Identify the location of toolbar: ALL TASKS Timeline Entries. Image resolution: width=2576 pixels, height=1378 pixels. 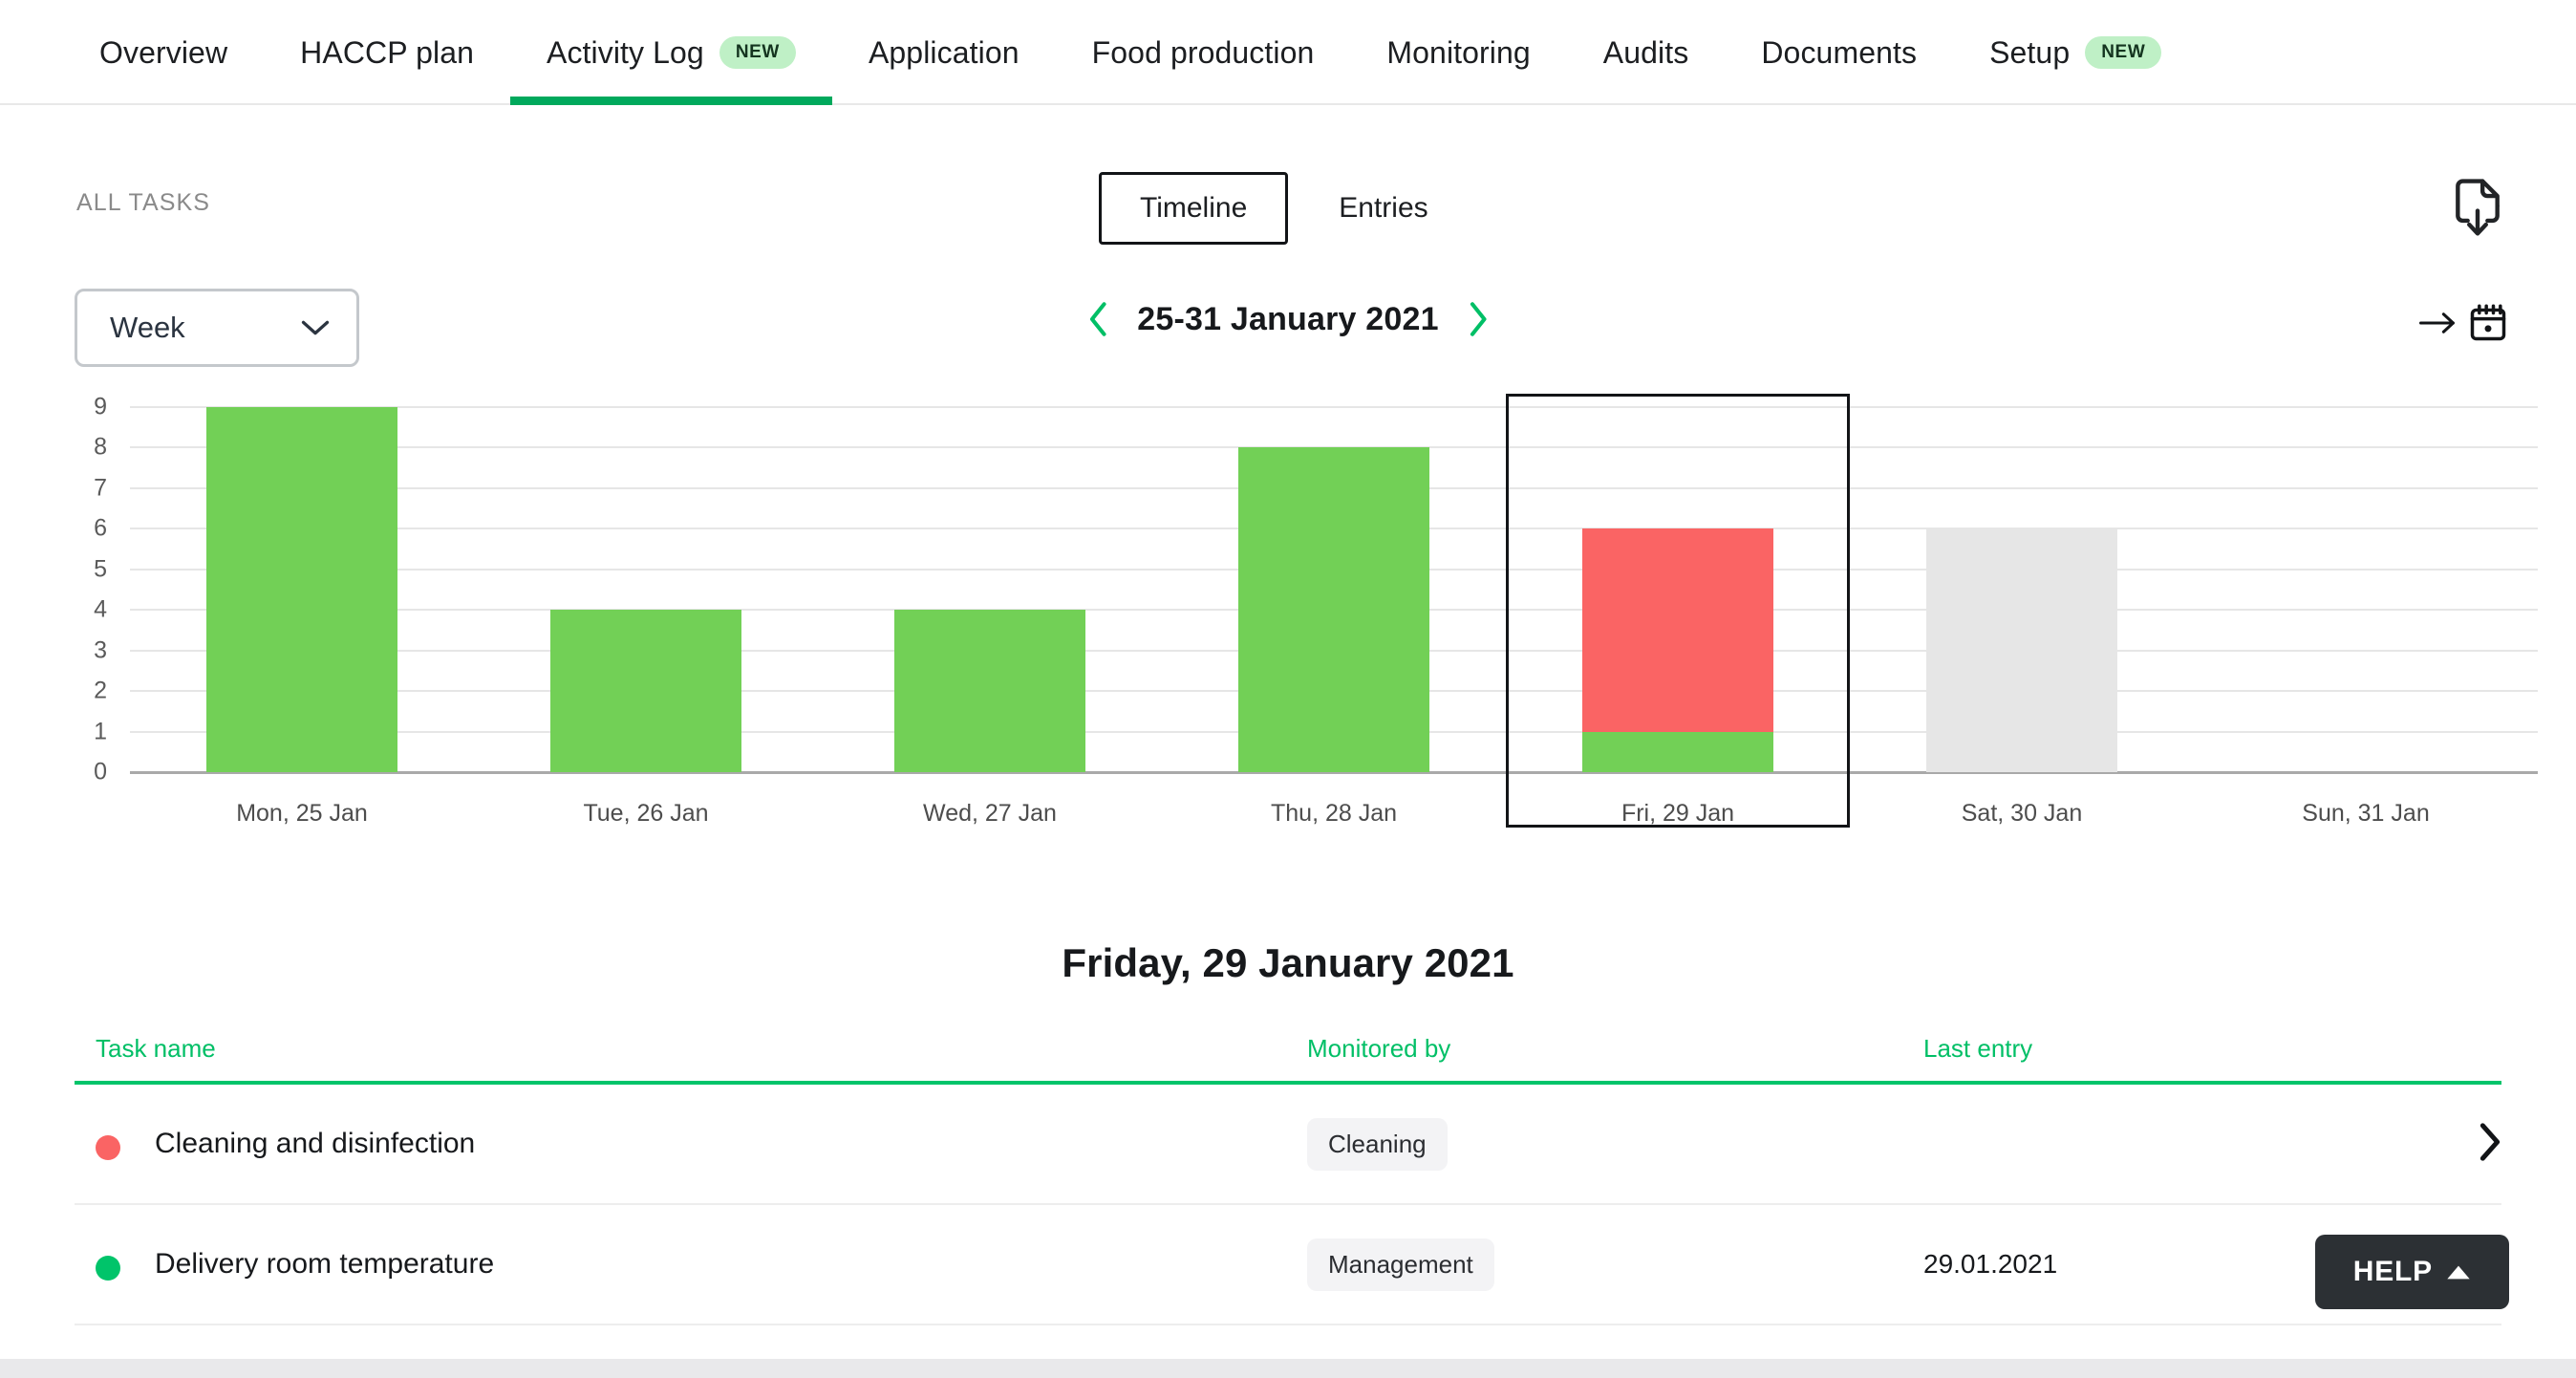
(1288, 205).